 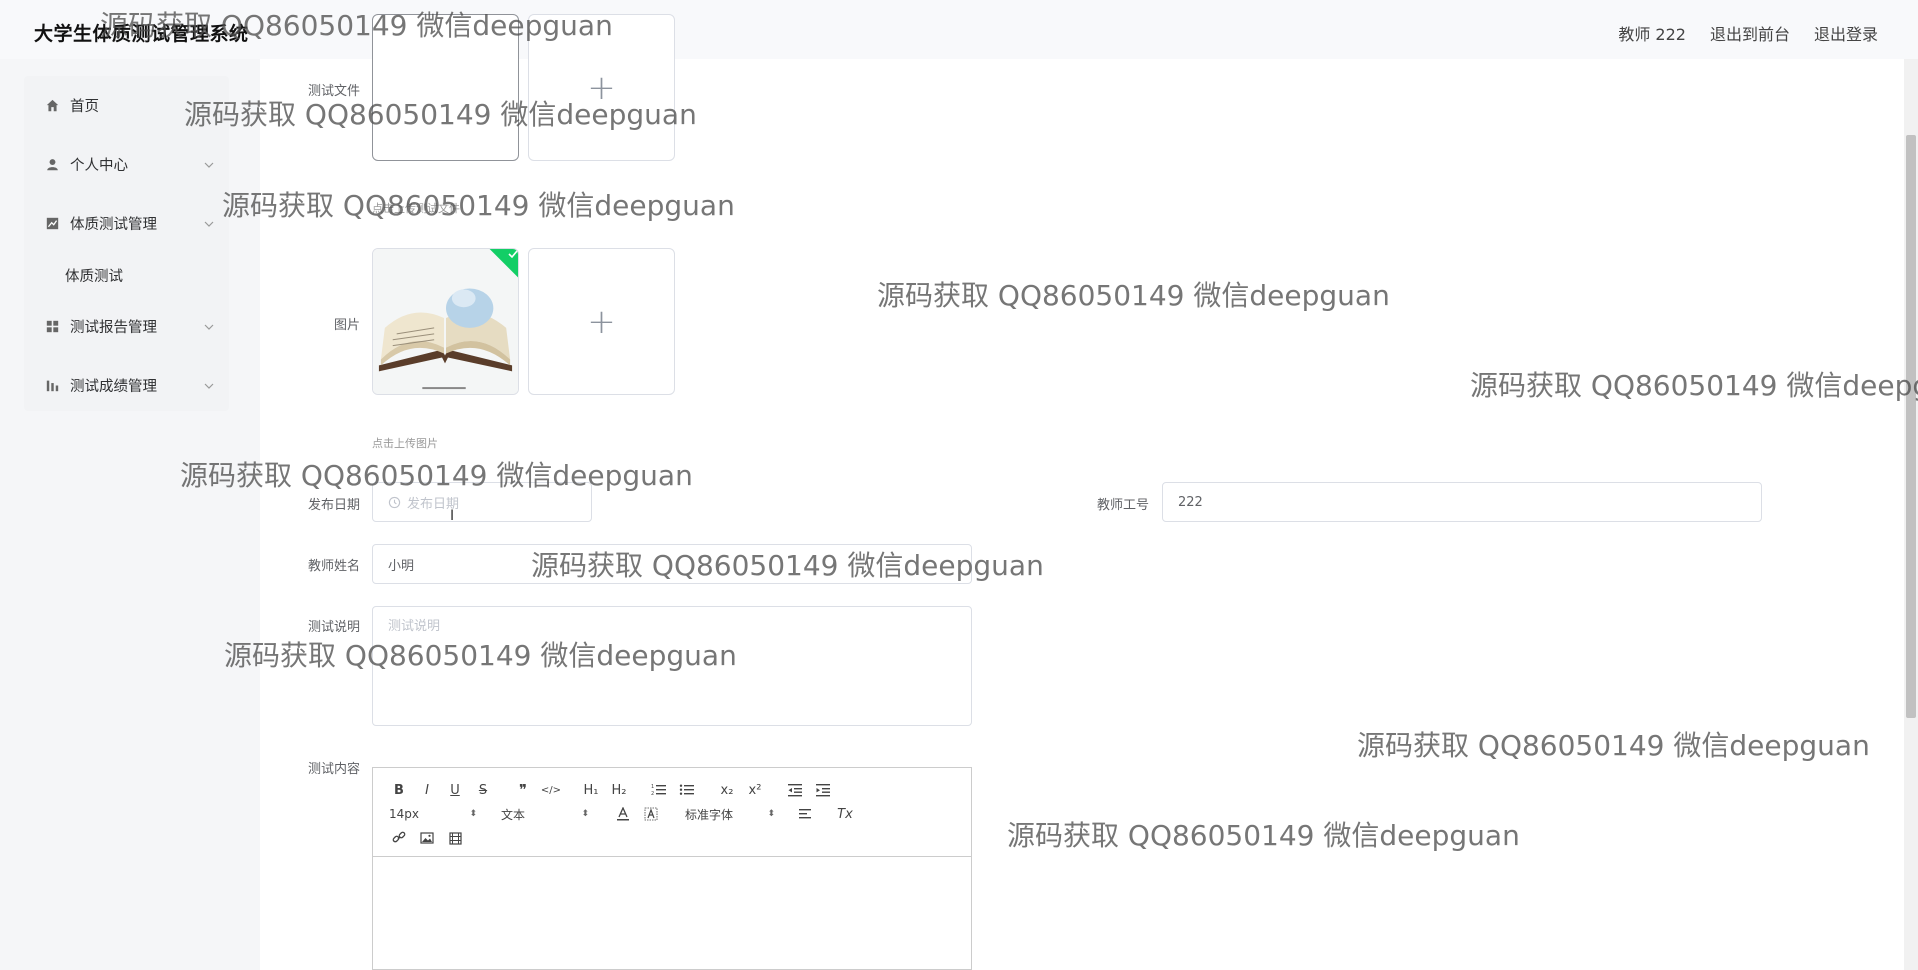 I want to click on svg-text: 1, so click(x=652, y=787).